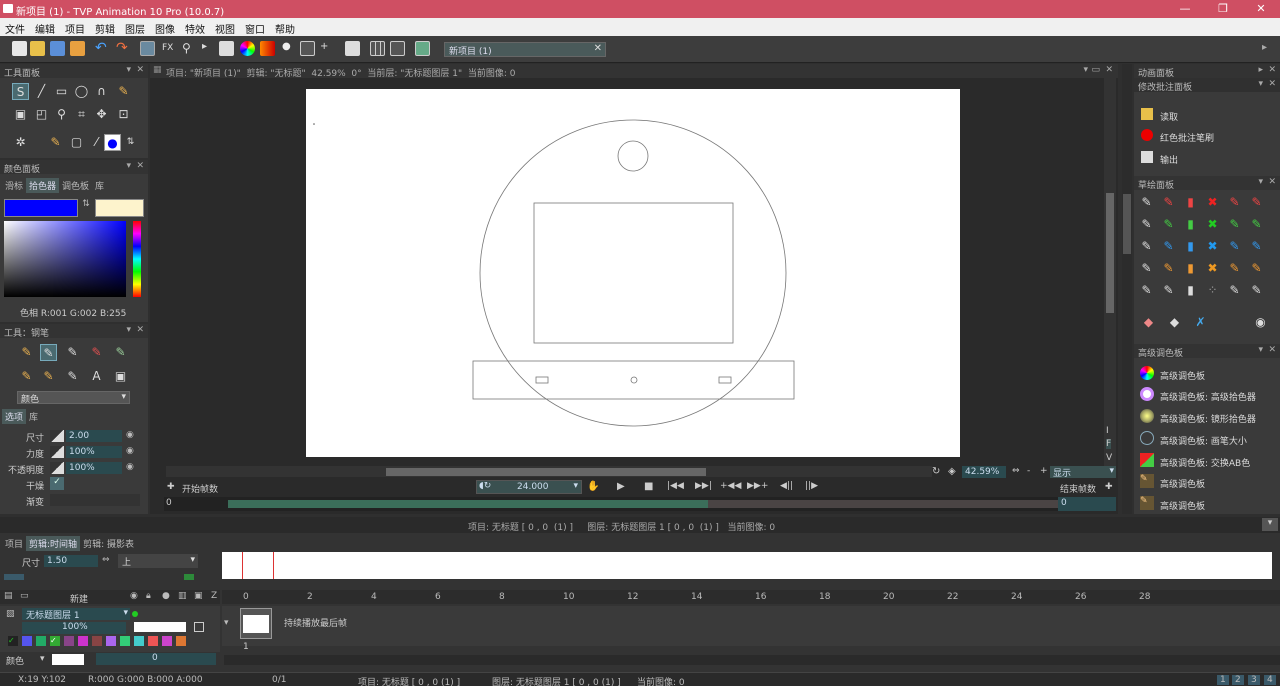 Image resolution: width=1280 pixels, height=686 pixels. Describe the element at coordinates (757, 486) in the screenshot. I see `next-key-icon: ▶▶+` at that location.